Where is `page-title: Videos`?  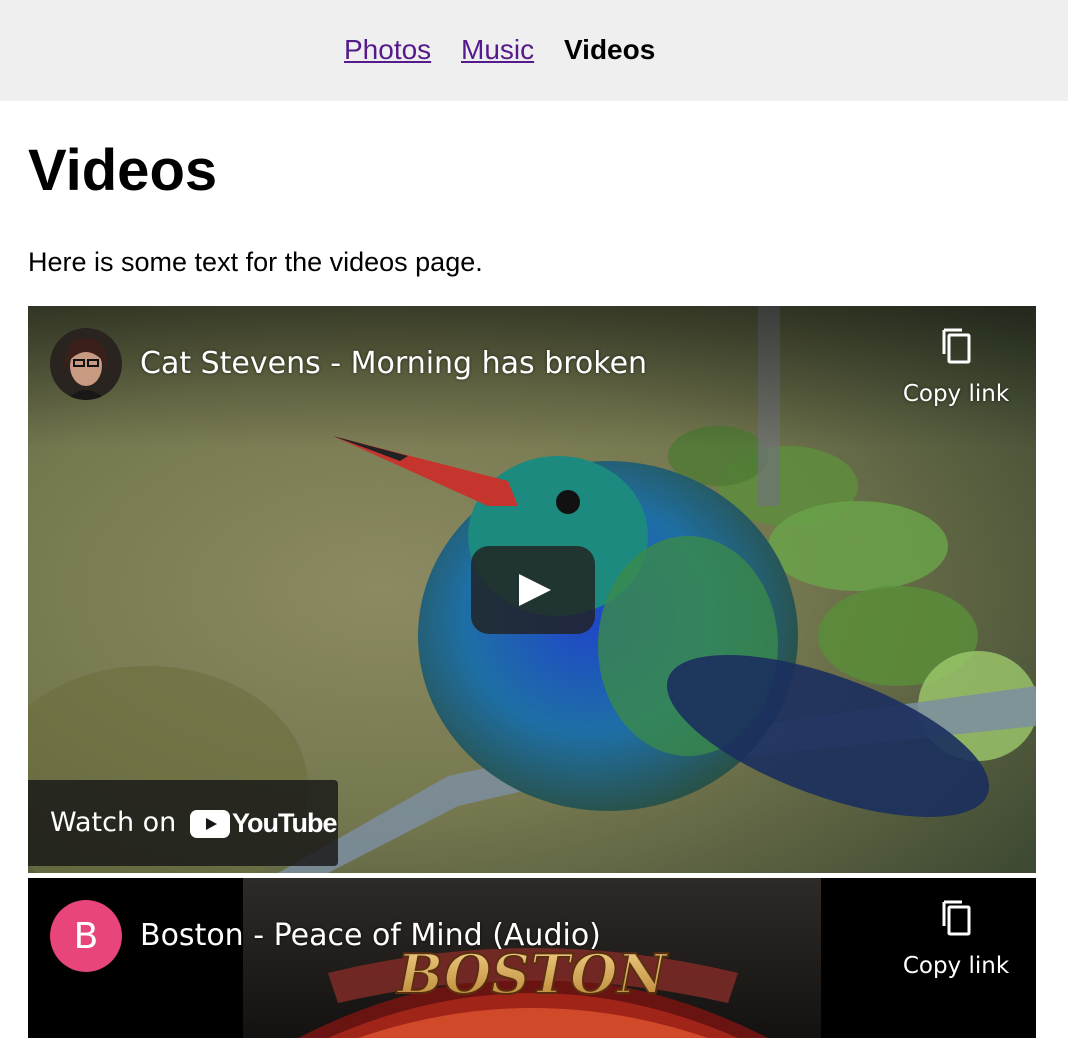 page-title: Videos is located at coordinates (123, 170).